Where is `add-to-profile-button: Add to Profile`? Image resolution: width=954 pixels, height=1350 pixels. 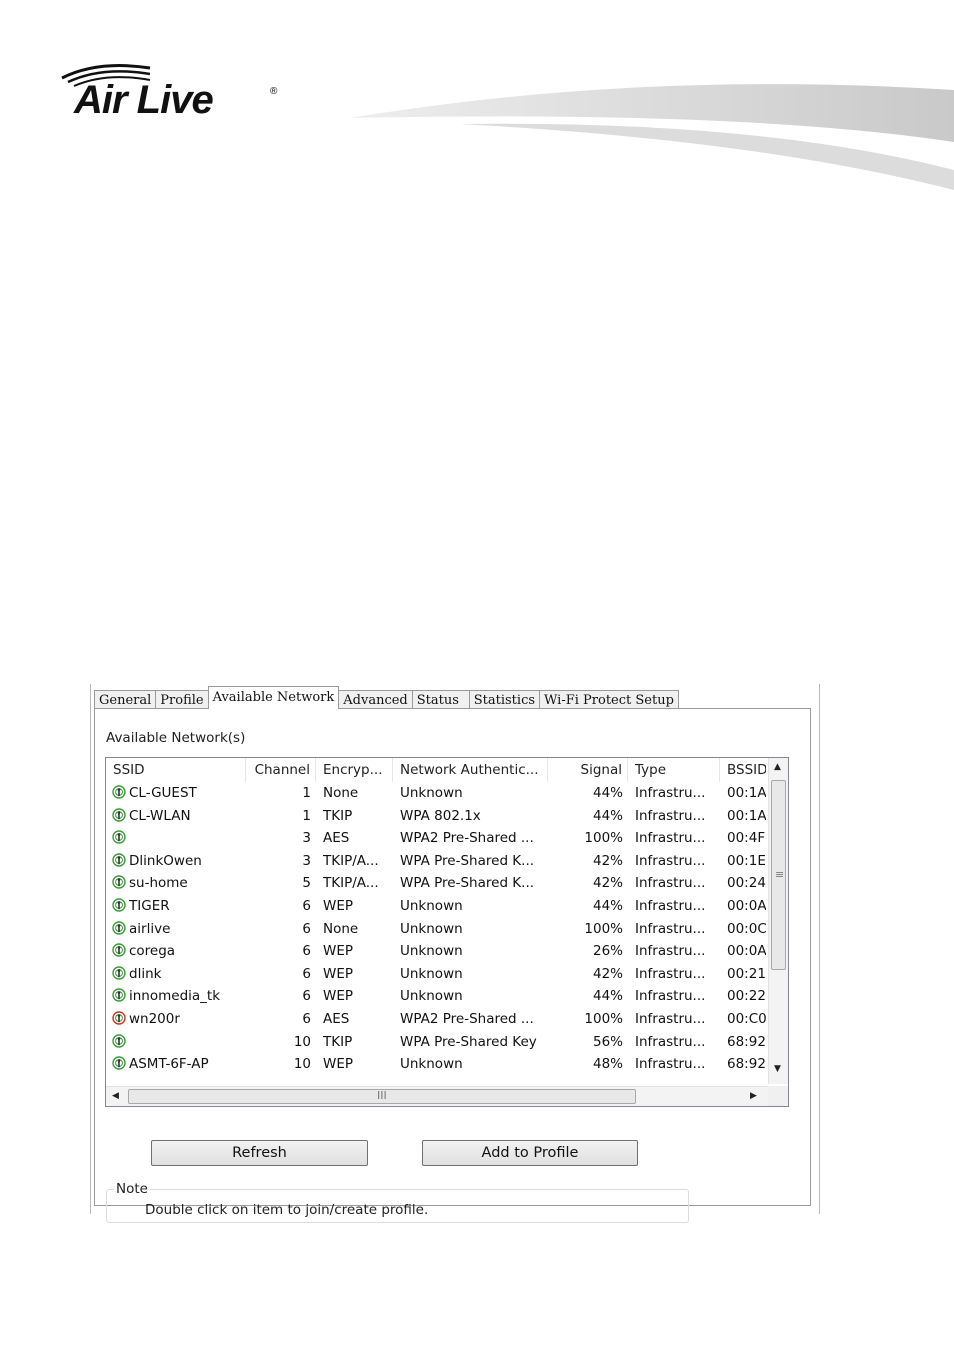 add-to-profile-button: Add to Profile is located at coordinates (530, 1153).